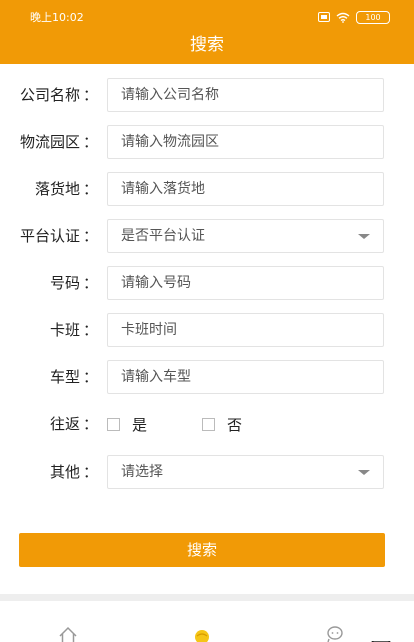  Describe the element at coordinates (127, 424) in the screenshot. I see `round-trip-yes-option: 是` at that location.